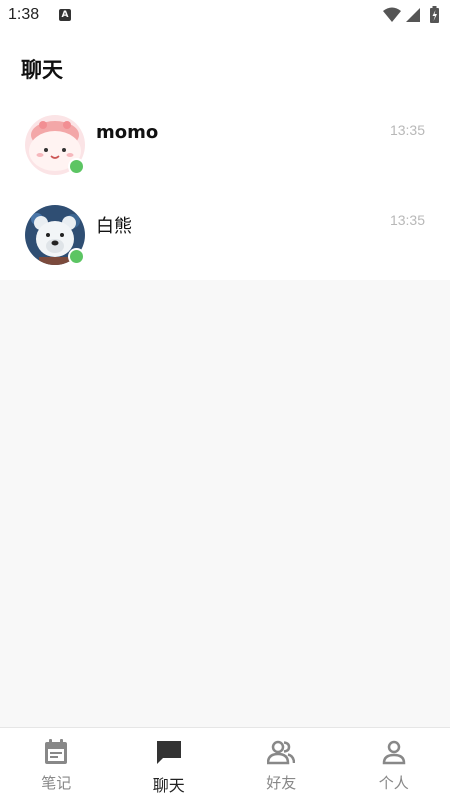 The image size is (450, 801). I want to click on nav-item-chat: 聊天, so click(169, 764).